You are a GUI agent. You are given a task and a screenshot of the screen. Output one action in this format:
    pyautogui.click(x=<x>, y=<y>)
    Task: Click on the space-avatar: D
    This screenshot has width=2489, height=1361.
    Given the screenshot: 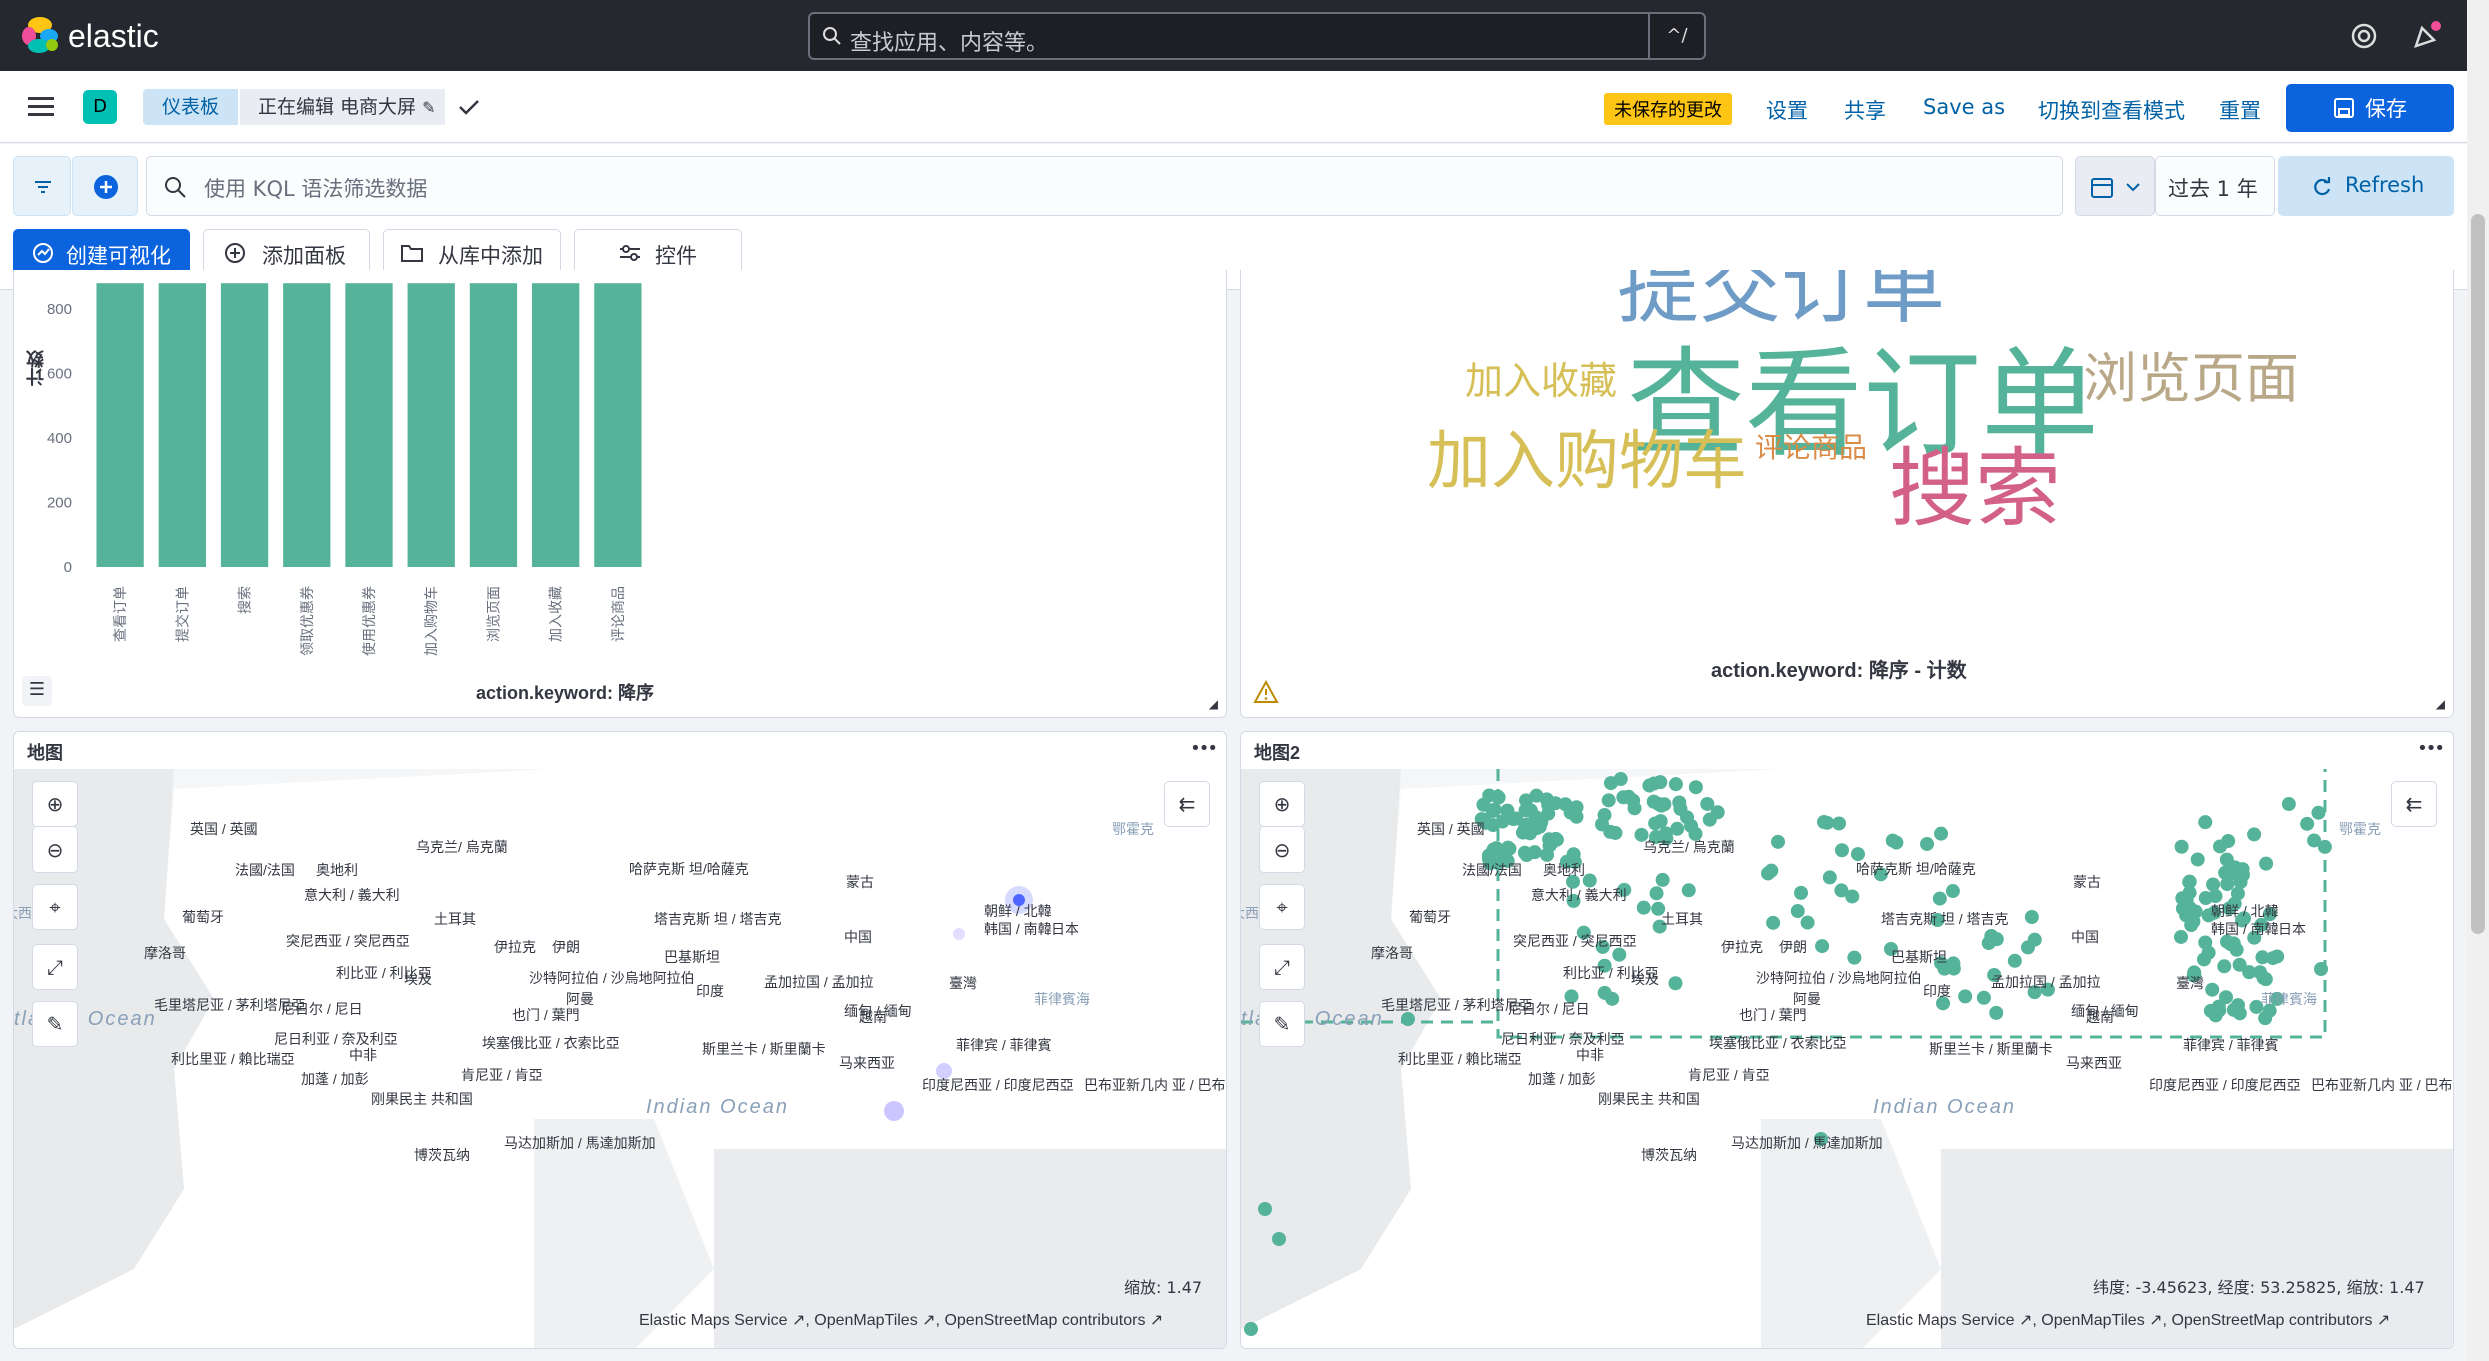 What is the action you would take?
    pyautogui.click(x=100, y=107)
    